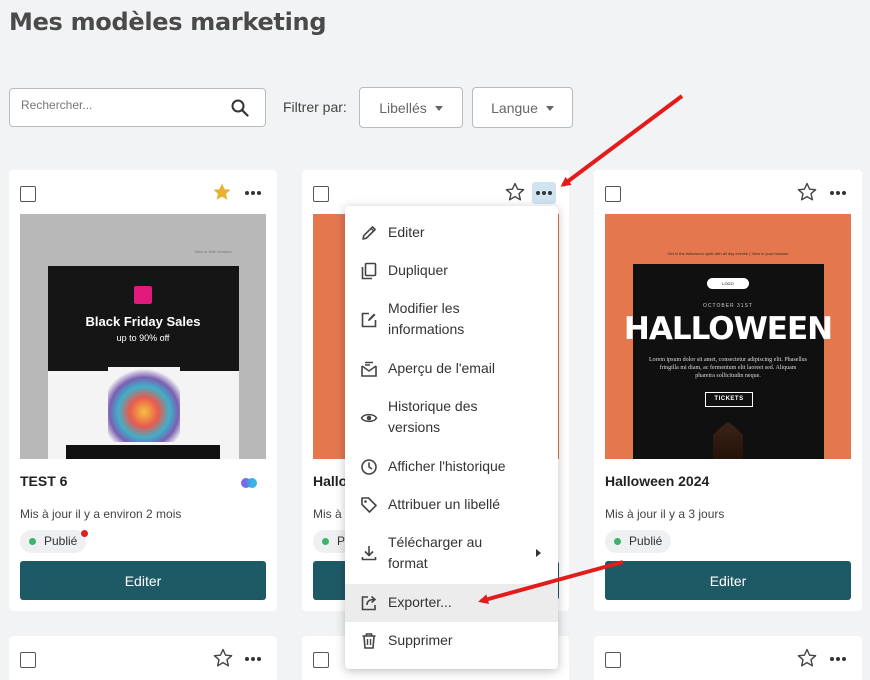 This screenshot has height=680, width=870. What do you see at coordinates (369, 603) in the screenshot?
I see `export-icon` at bounding box center [369, 603].